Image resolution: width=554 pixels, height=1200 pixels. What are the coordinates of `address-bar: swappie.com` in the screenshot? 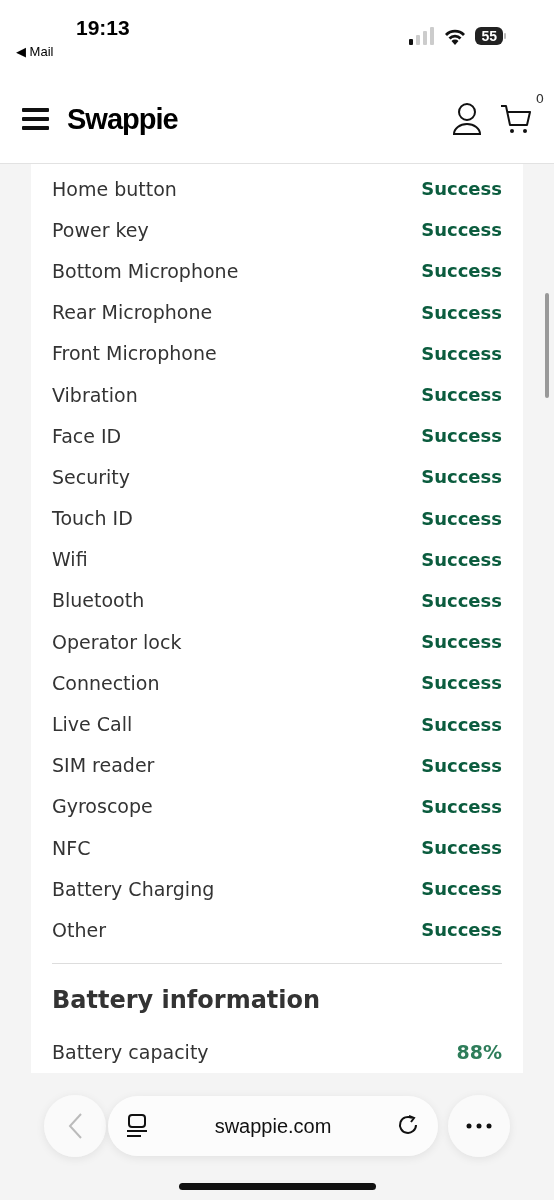 It's located at (273, 1126).